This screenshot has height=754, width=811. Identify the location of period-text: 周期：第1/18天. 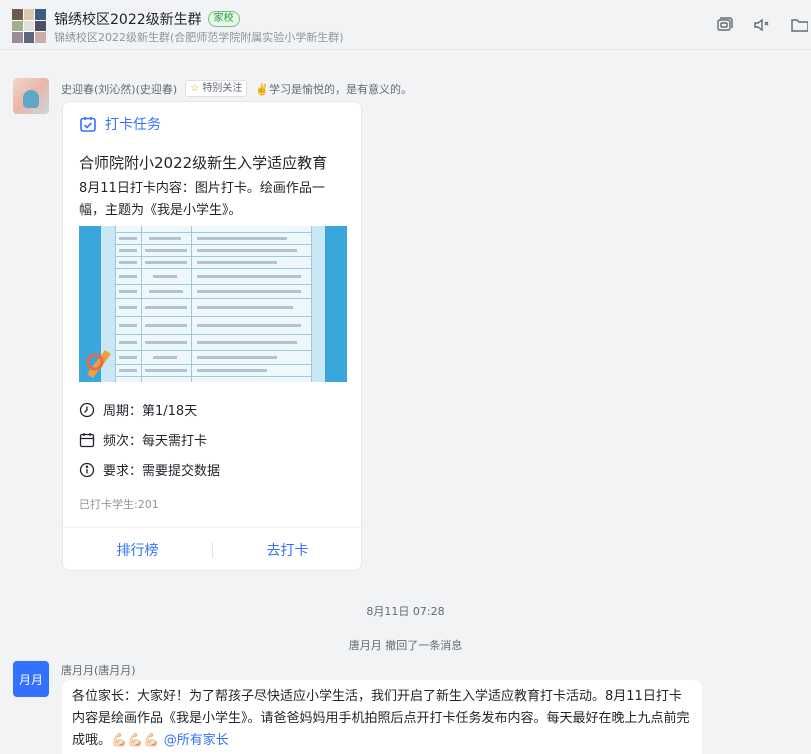
(150, 411).